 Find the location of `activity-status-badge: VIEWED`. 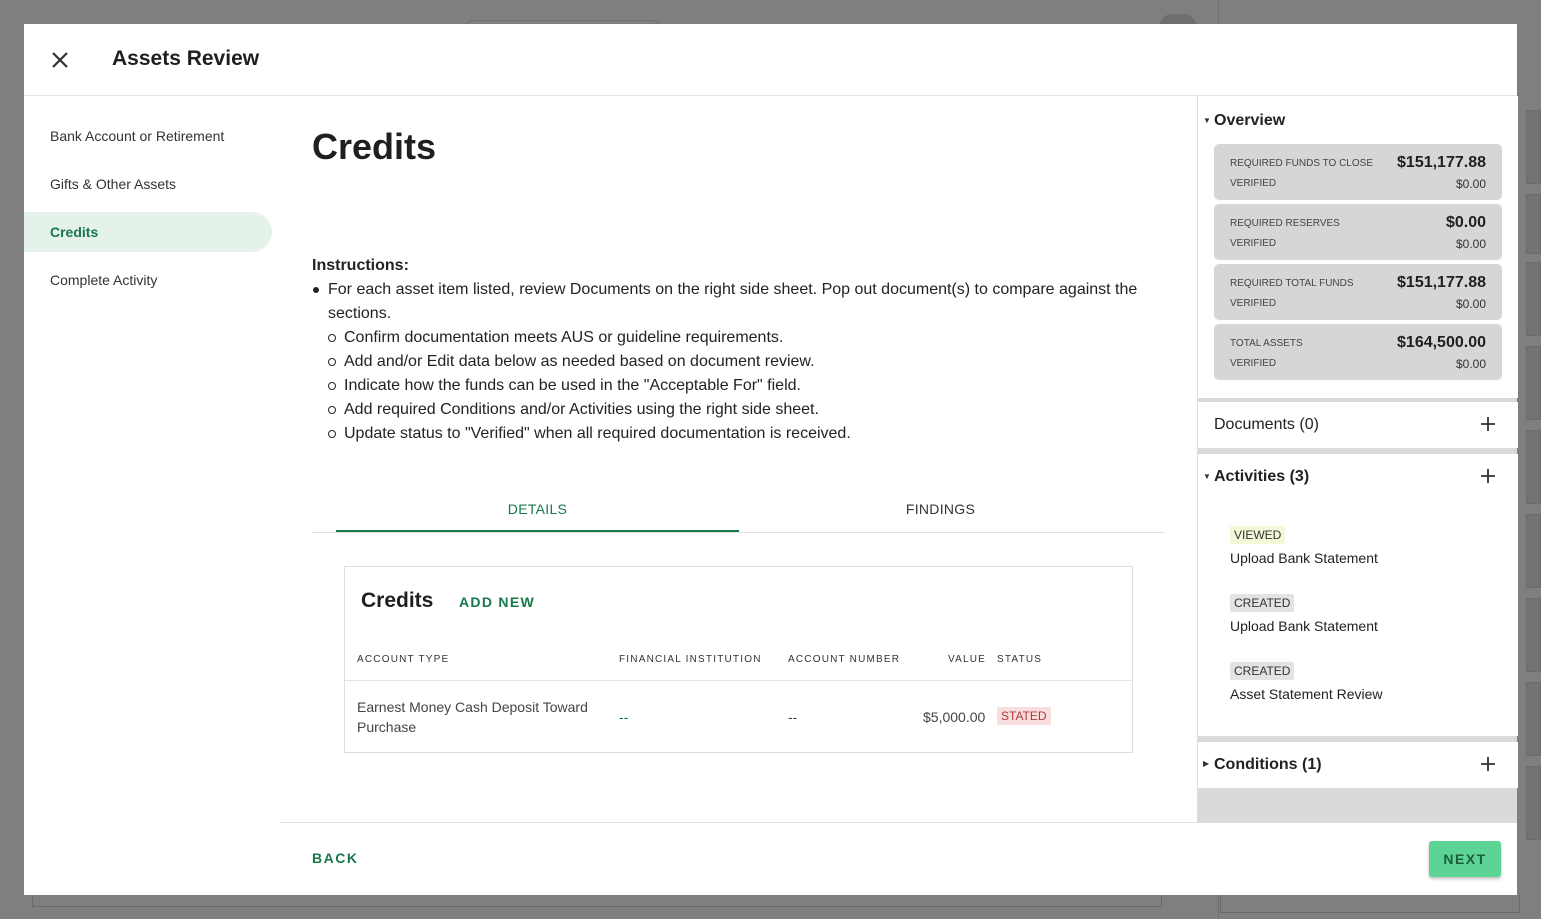

activity-status-badge: VIEWED is located at coordinates (1258, 535).